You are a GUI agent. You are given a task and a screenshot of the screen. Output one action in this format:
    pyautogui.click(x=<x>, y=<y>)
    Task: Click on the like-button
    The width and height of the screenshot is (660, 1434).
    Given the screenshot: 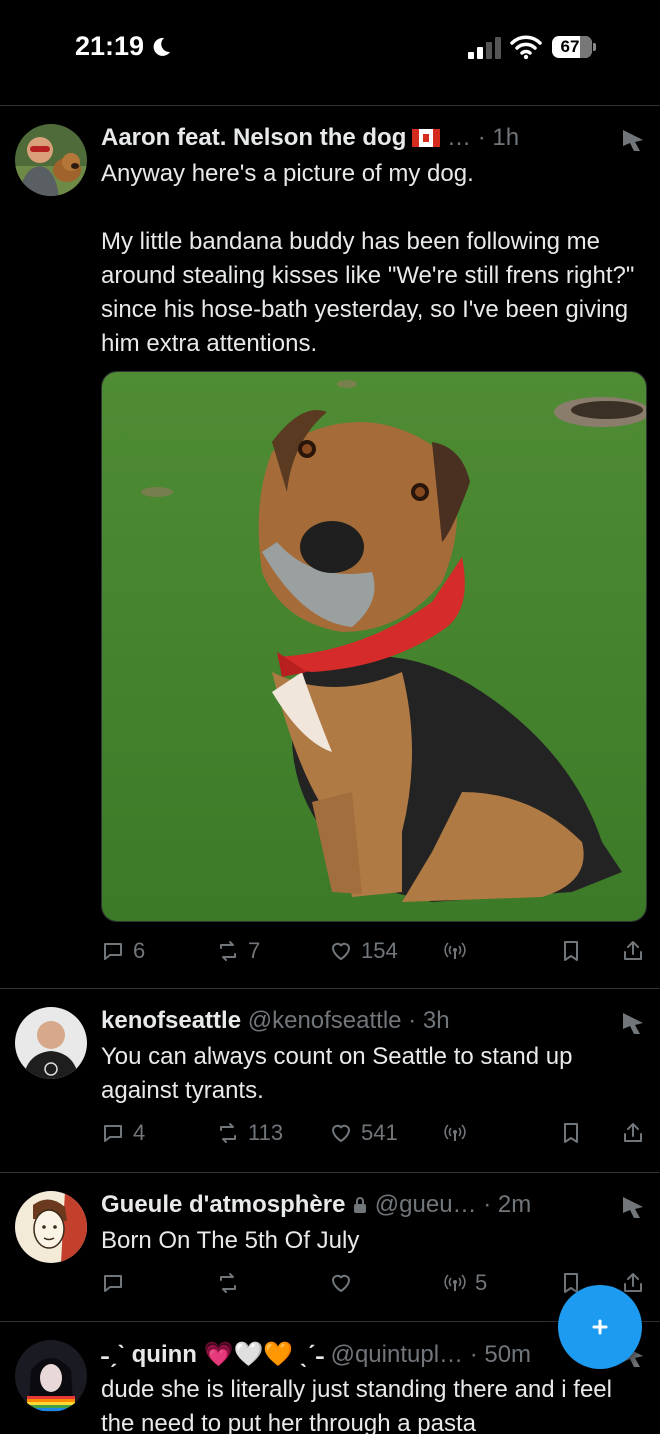 What is the action you would take?
    pyautogui.click(x=341, y=1283)
    